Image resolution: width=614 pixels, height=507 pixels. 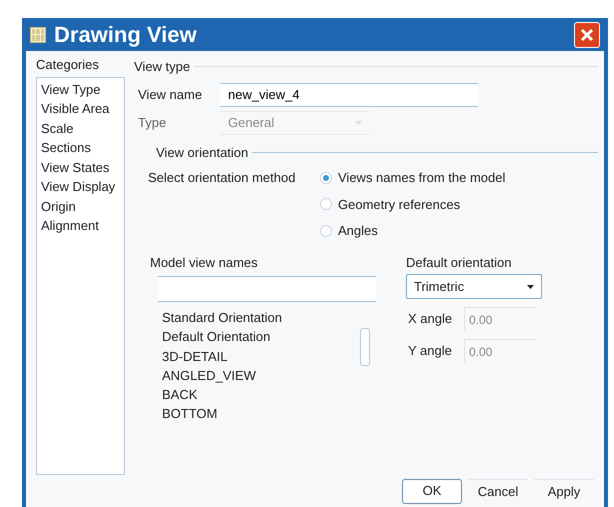 I want to click on filter-field, so click(x=267, y=289).